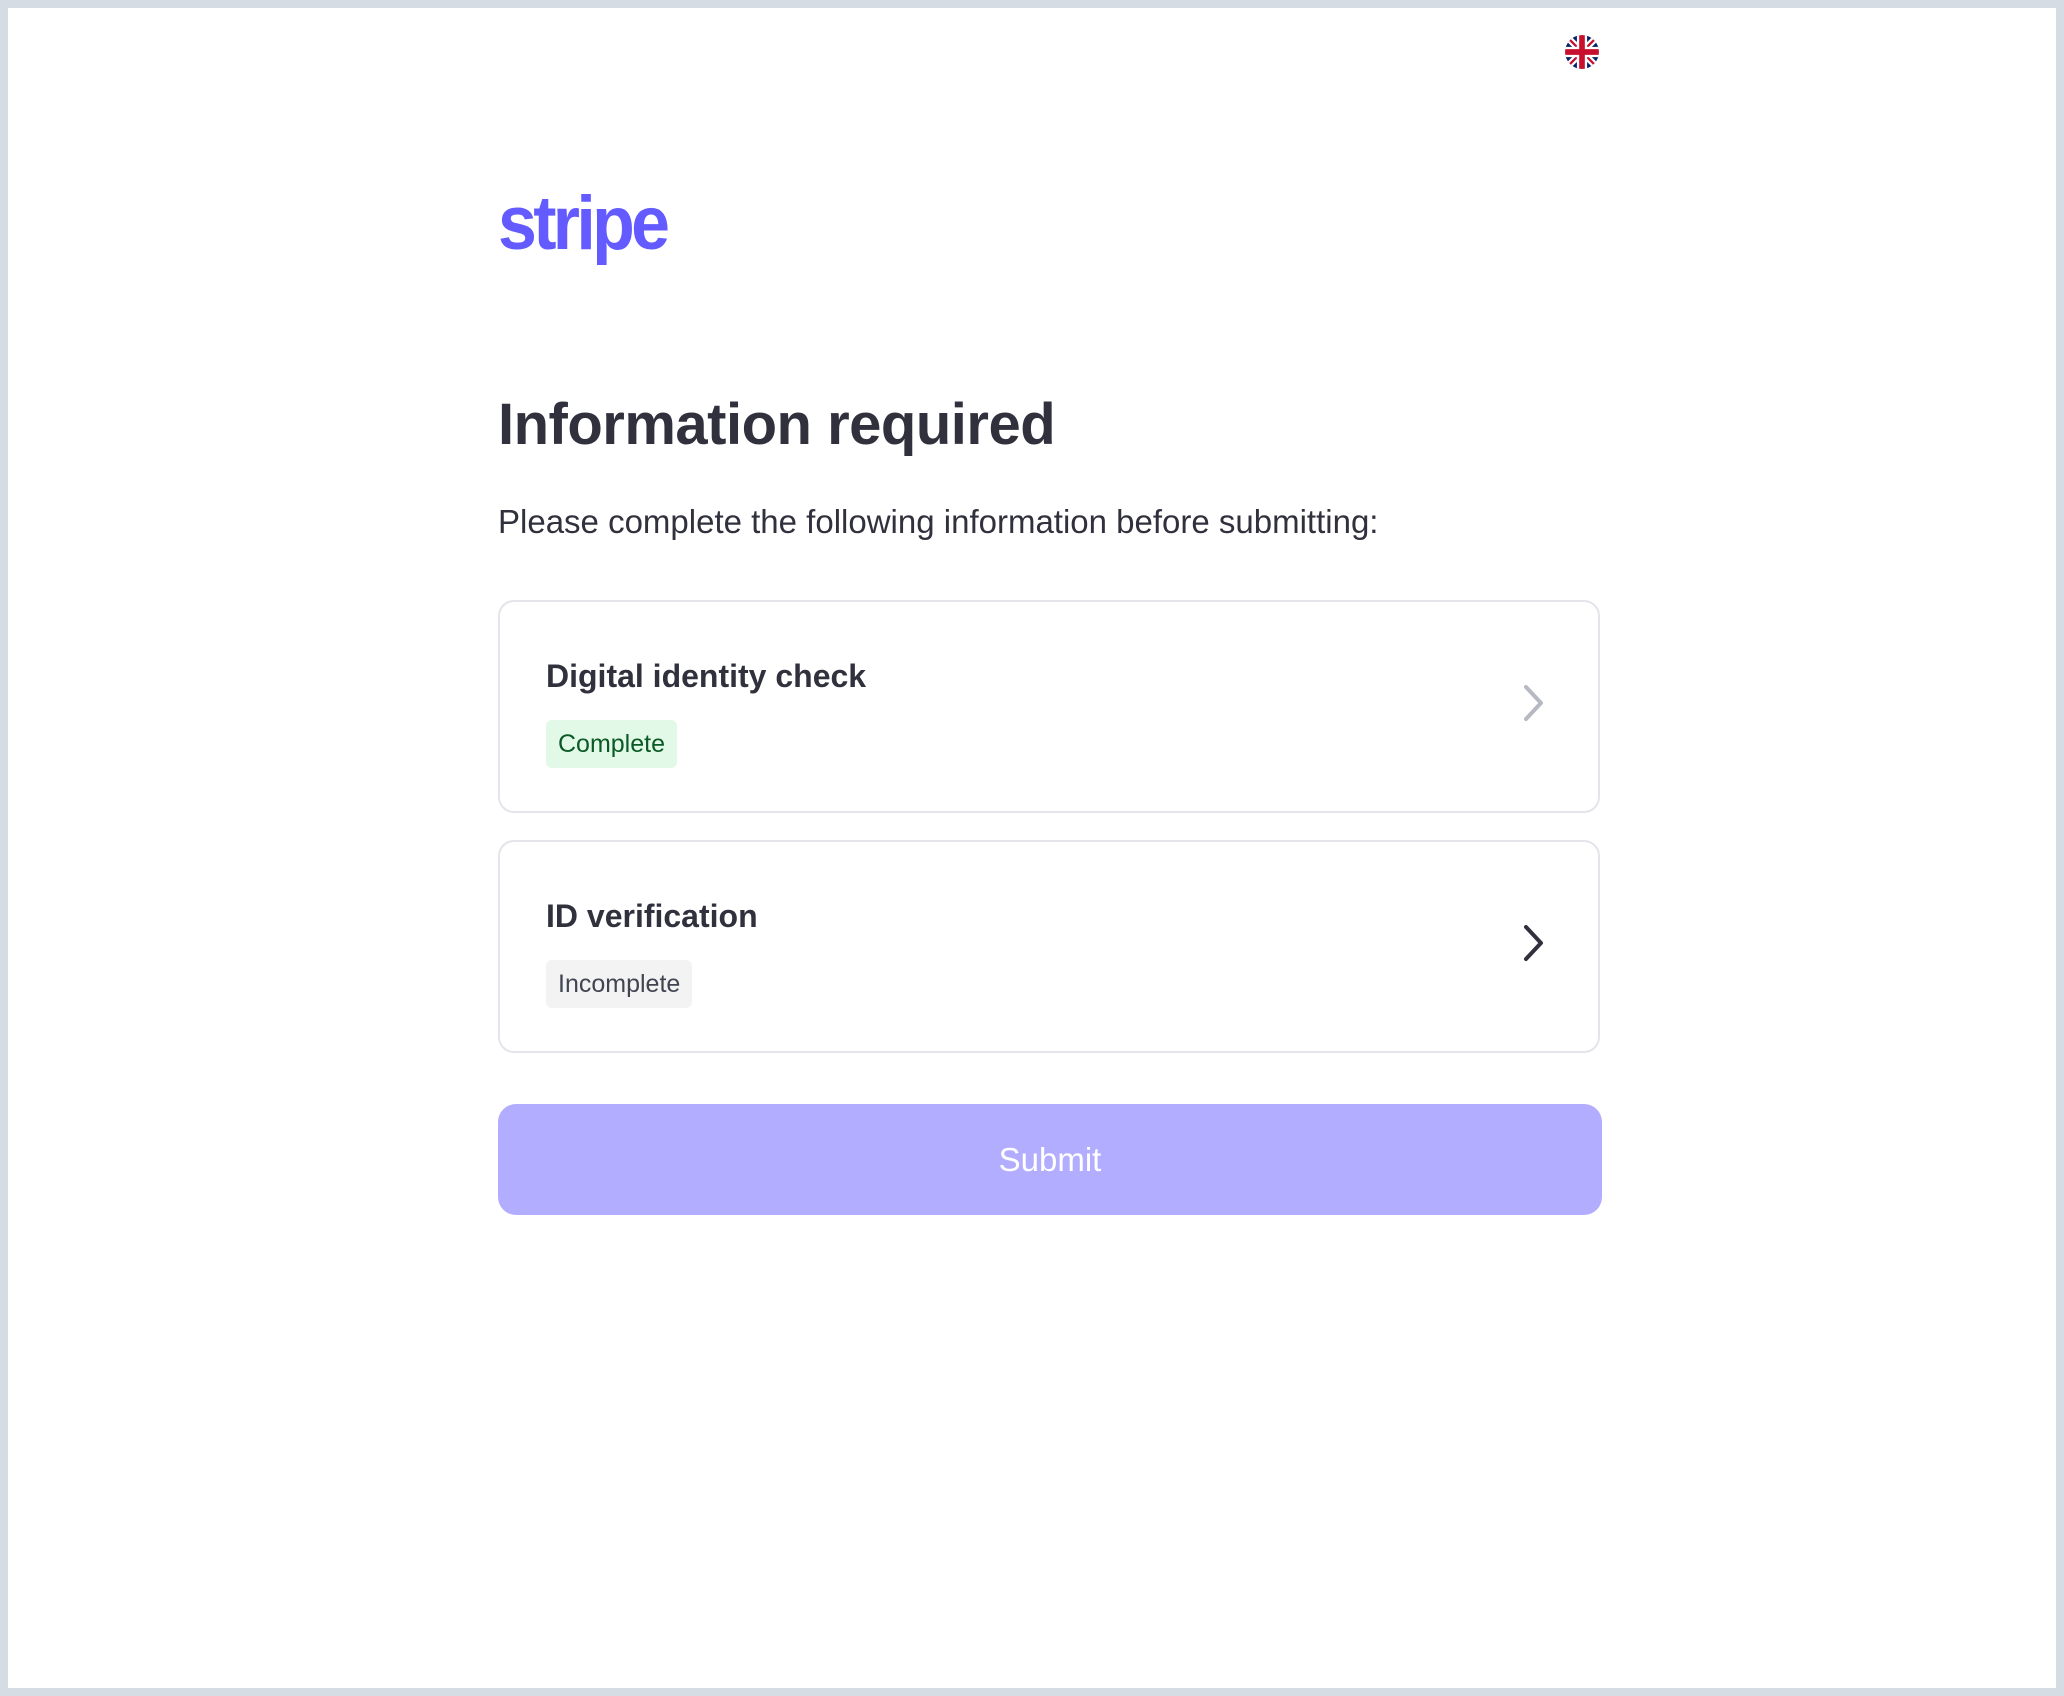 The width and height of the screenshot is (2064, 1696). Describe the element at coordinates (619, 984) in the screenshot. I see `status-badge: Incomplete` at that location.